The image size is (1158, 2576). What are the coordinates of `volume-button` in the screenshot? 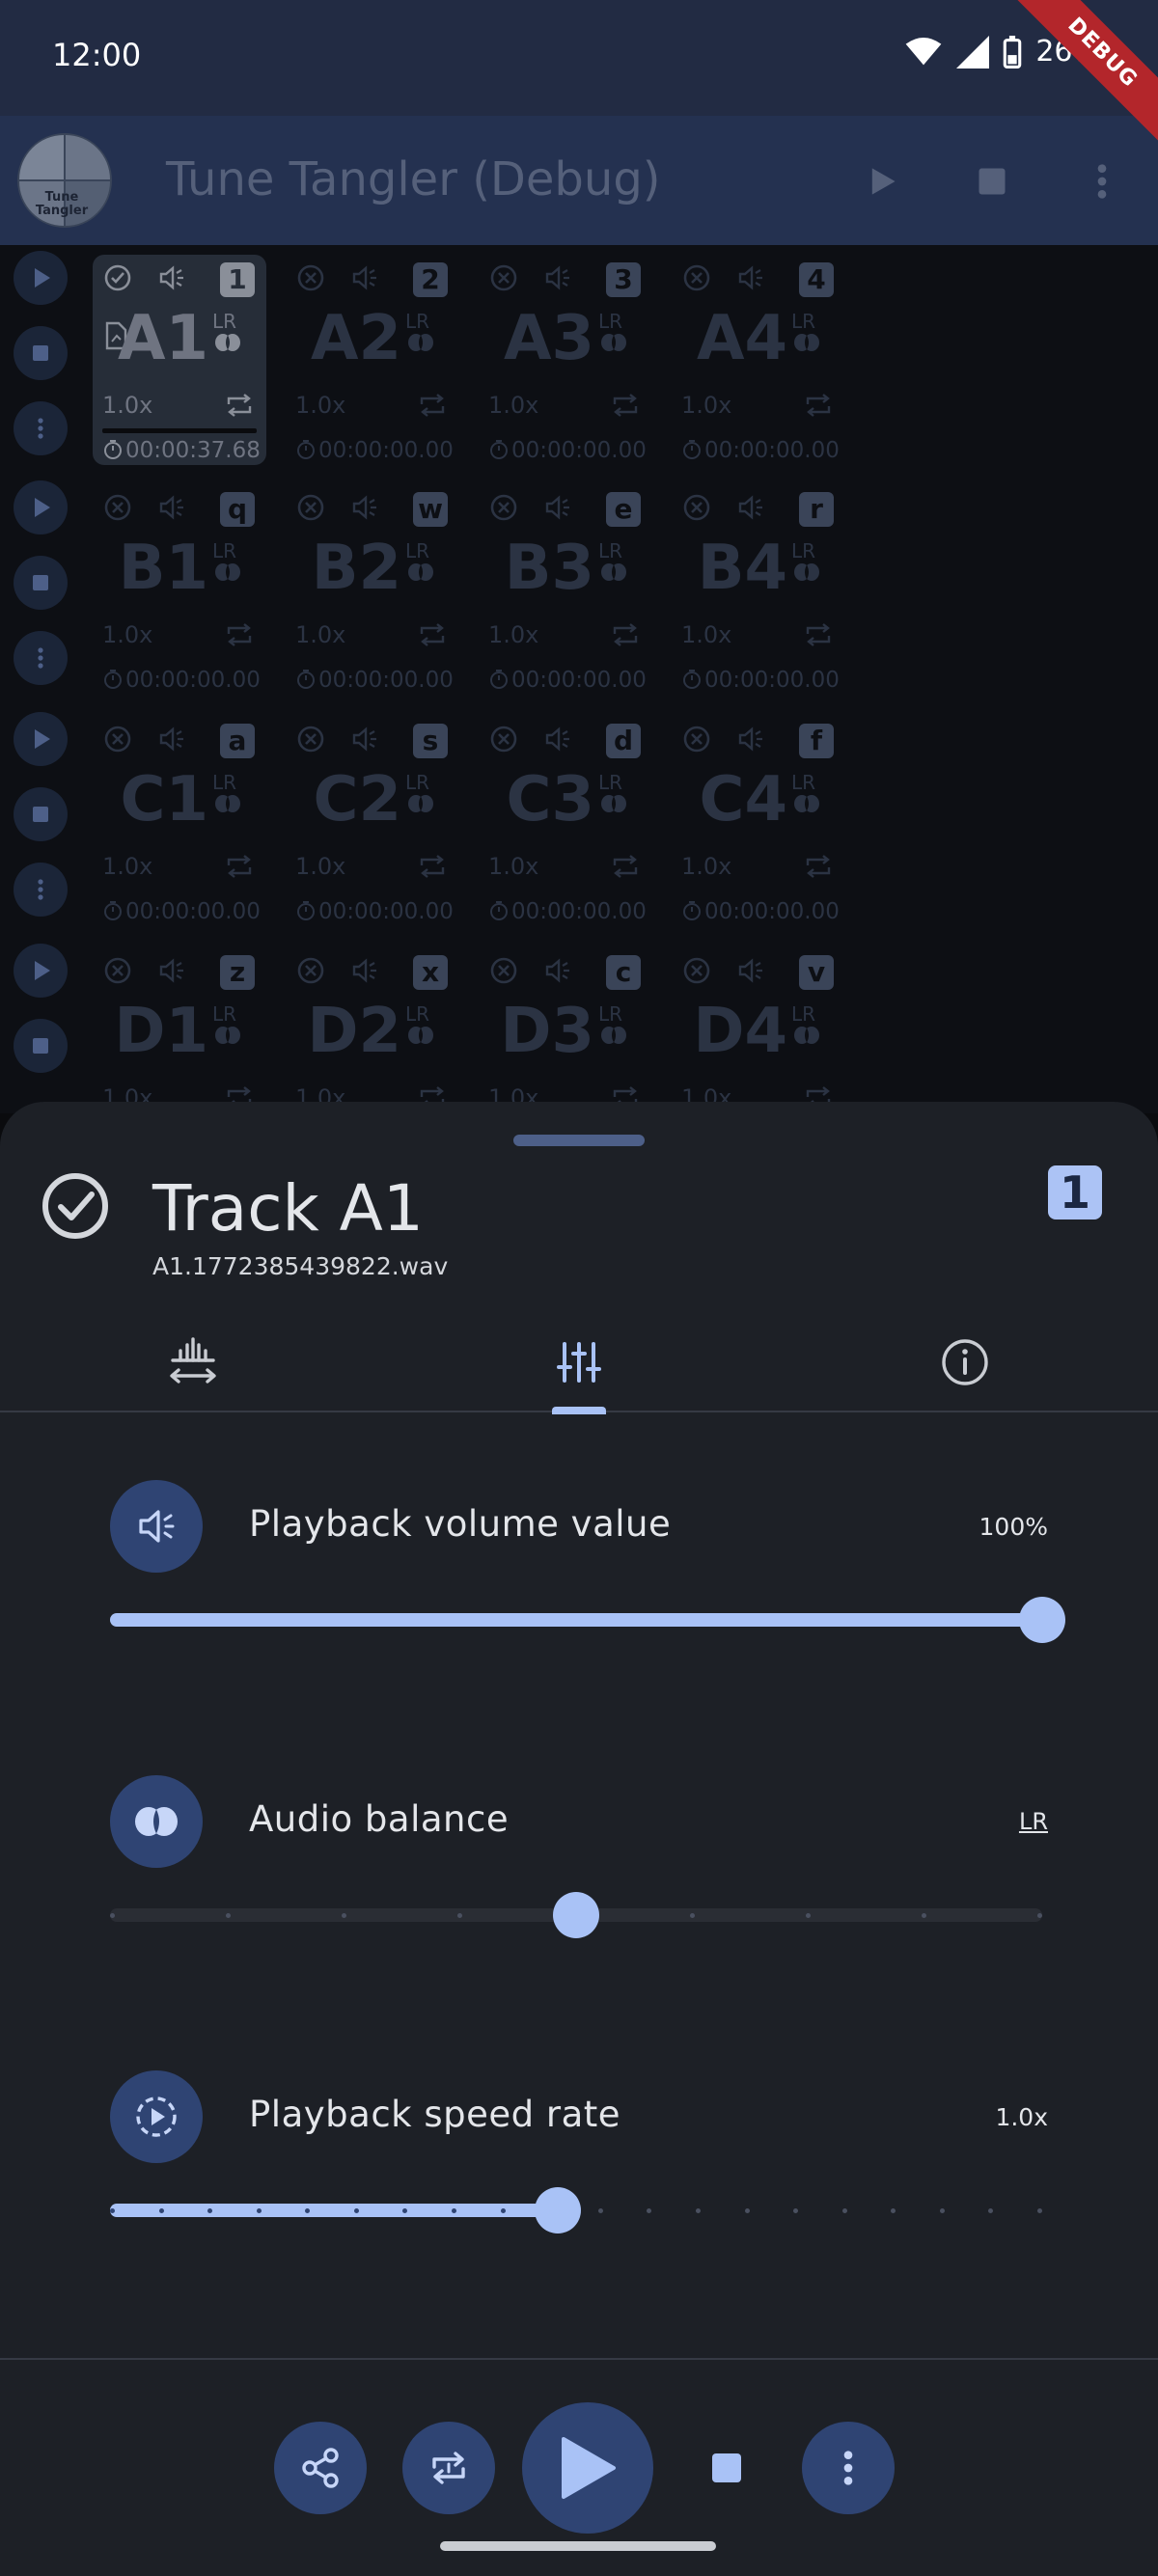 It's located at (156, 1527).